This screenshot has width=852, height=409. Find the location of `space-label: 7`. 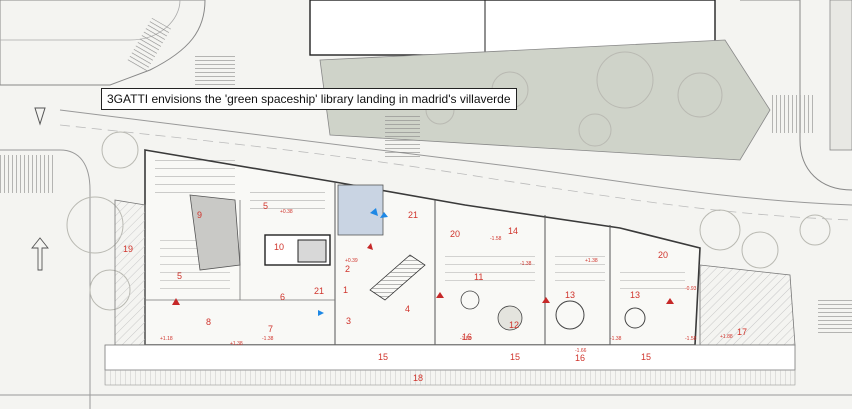

space-label: 7 is located at coordinates (270, 329).